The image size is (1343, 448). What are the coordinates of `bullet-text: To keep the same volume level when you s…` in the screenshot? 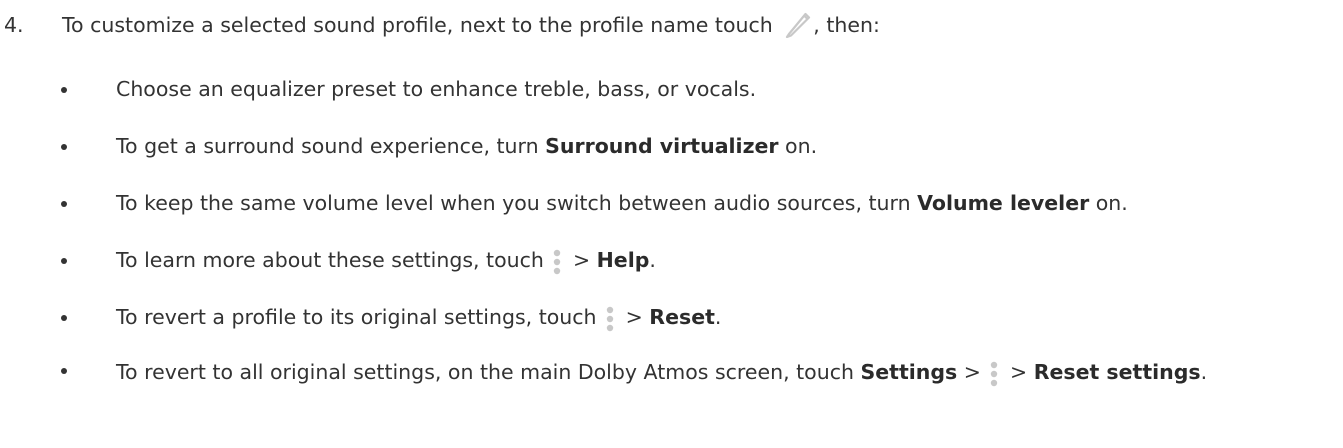 It's located at (622, 203).